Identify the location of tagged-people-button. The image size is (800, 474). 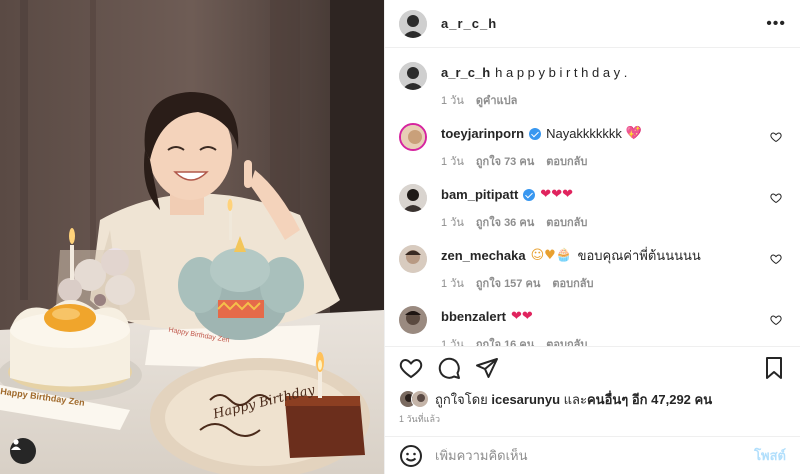
(23, 451).